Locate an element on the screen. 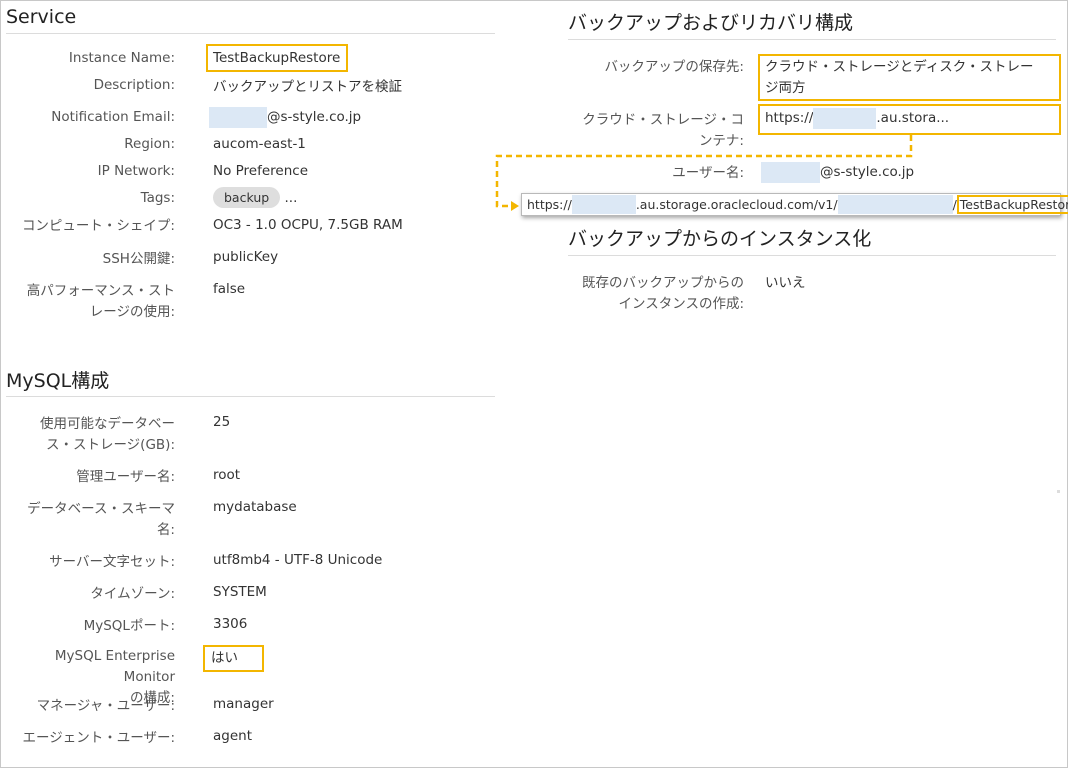  mysql-port-label: MySQLポート: is located at coordinates (129, 626).